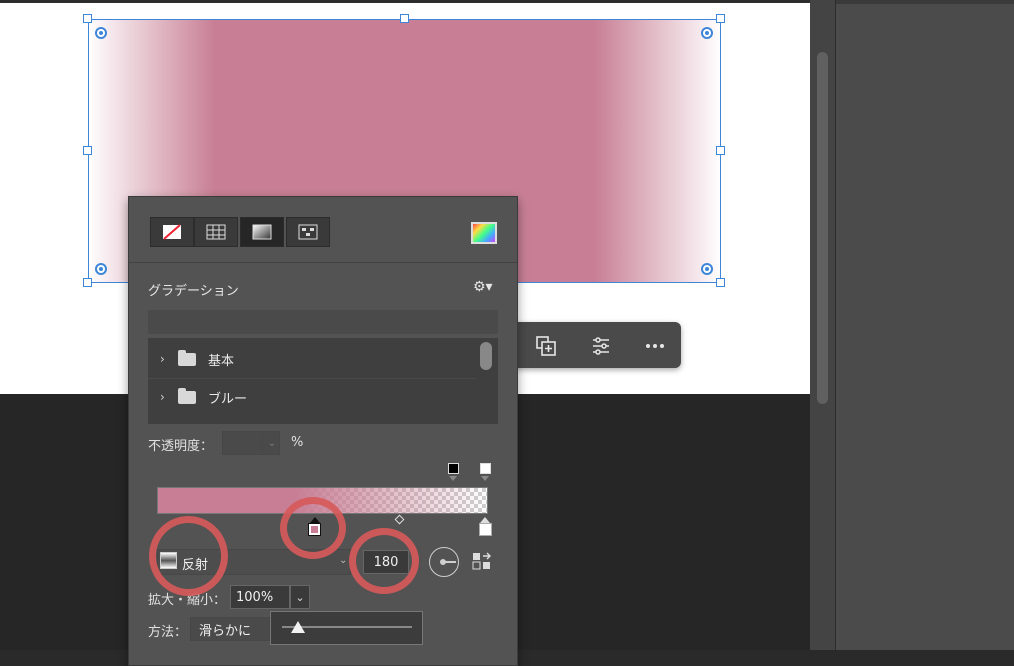 The image size is (1014, 666). What do you see at coordinates (444, 562) in the screenshot?
I see `angle-dial-icon` at bounding box center [444, 562].